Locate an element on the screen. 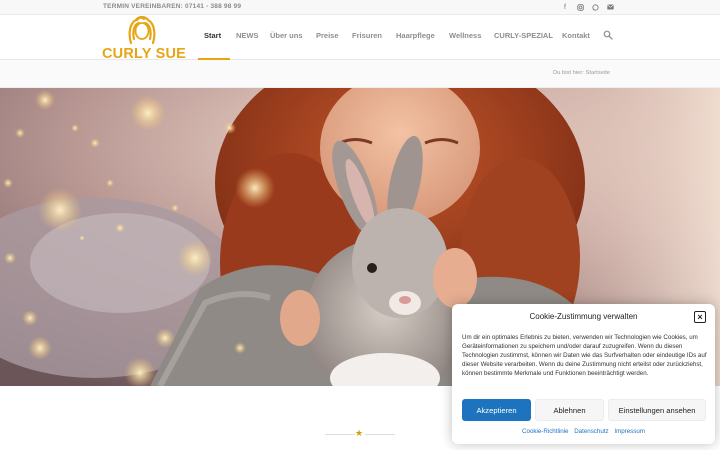  nav-kontakt: Kontakt is located at coordinates (576, 35).